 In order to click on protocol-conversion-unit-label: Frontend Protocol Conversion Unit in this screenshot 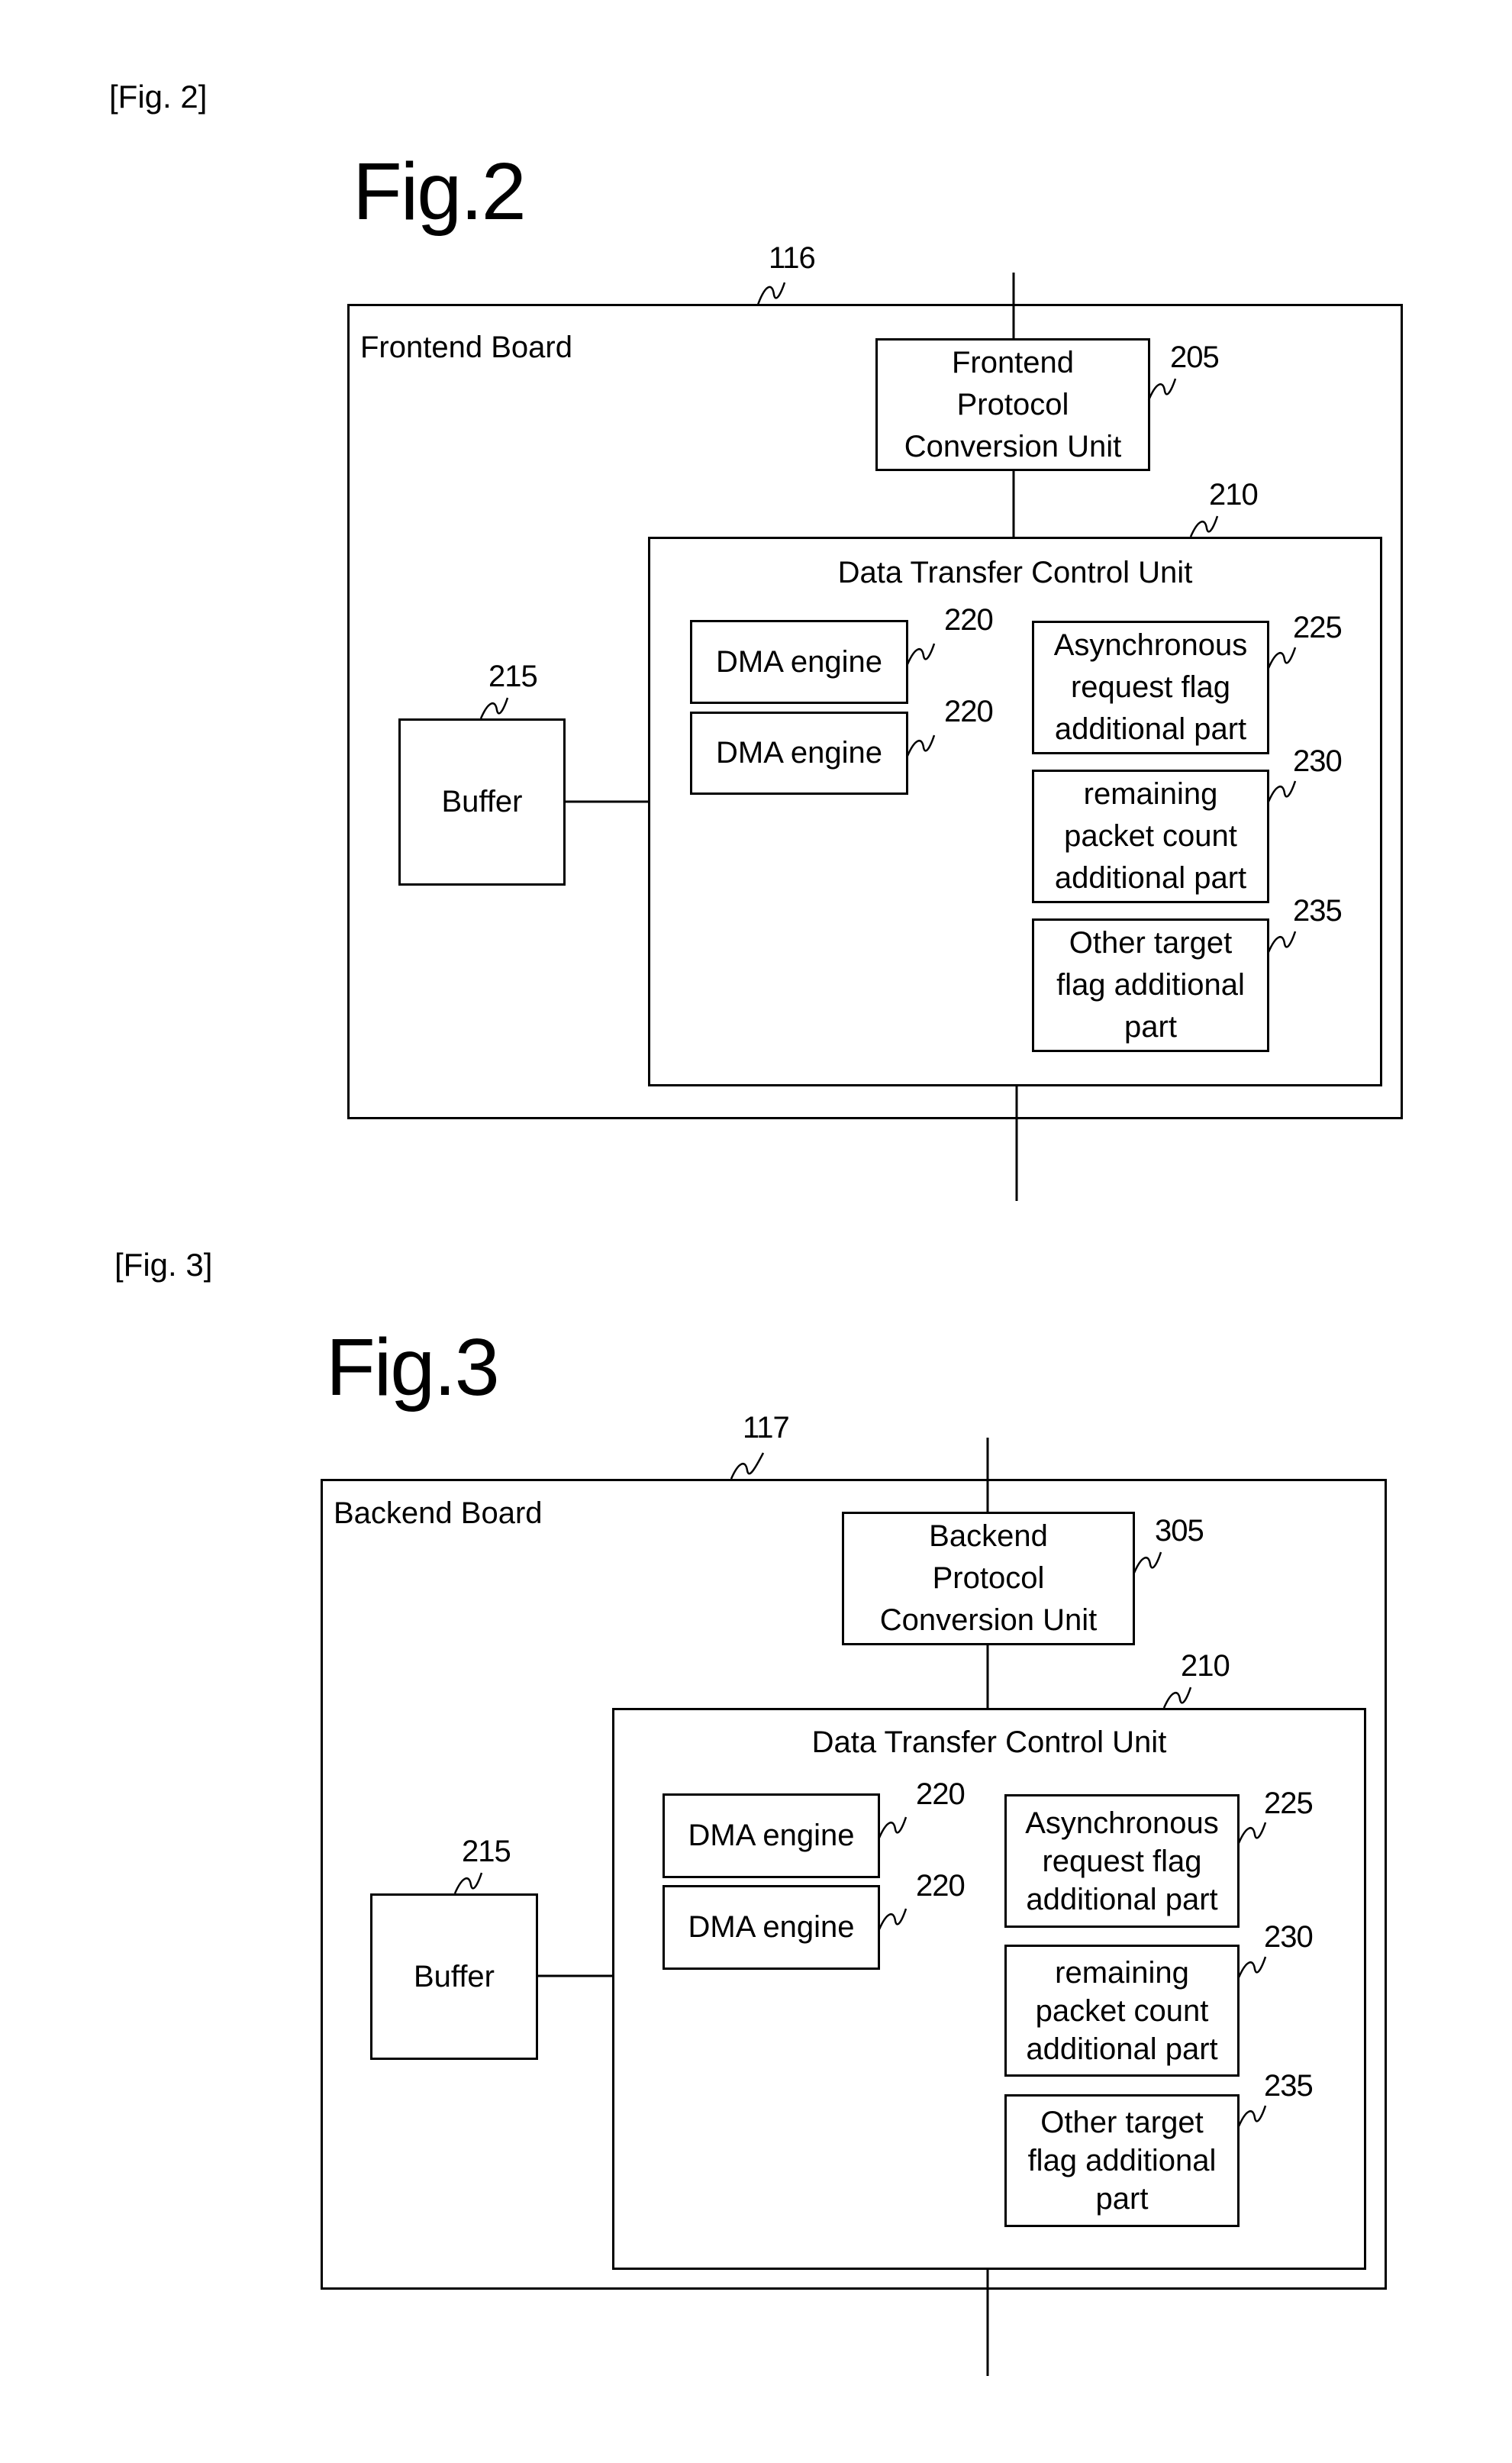, I will do `click(1013, 405)`.